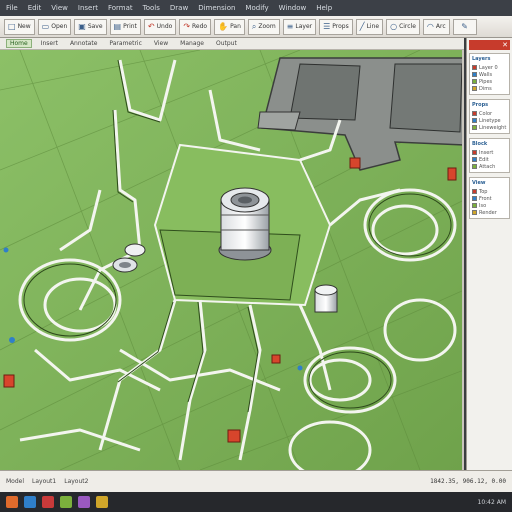  Describe the element at coordinates (125, 43) in the screenshot. I see `tab-parametric: Parametric` at that location.